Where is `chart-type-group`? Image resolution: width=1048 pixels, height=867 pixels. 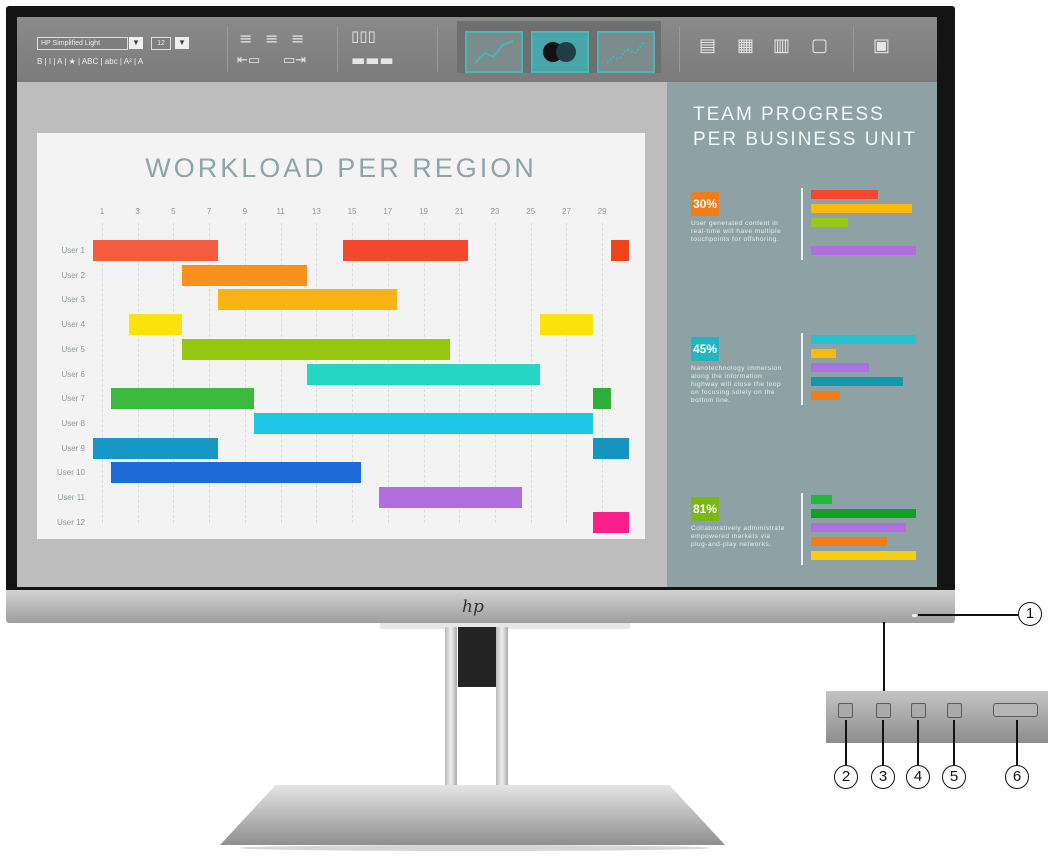
chart-type-group is located at coordinates (559, 47).